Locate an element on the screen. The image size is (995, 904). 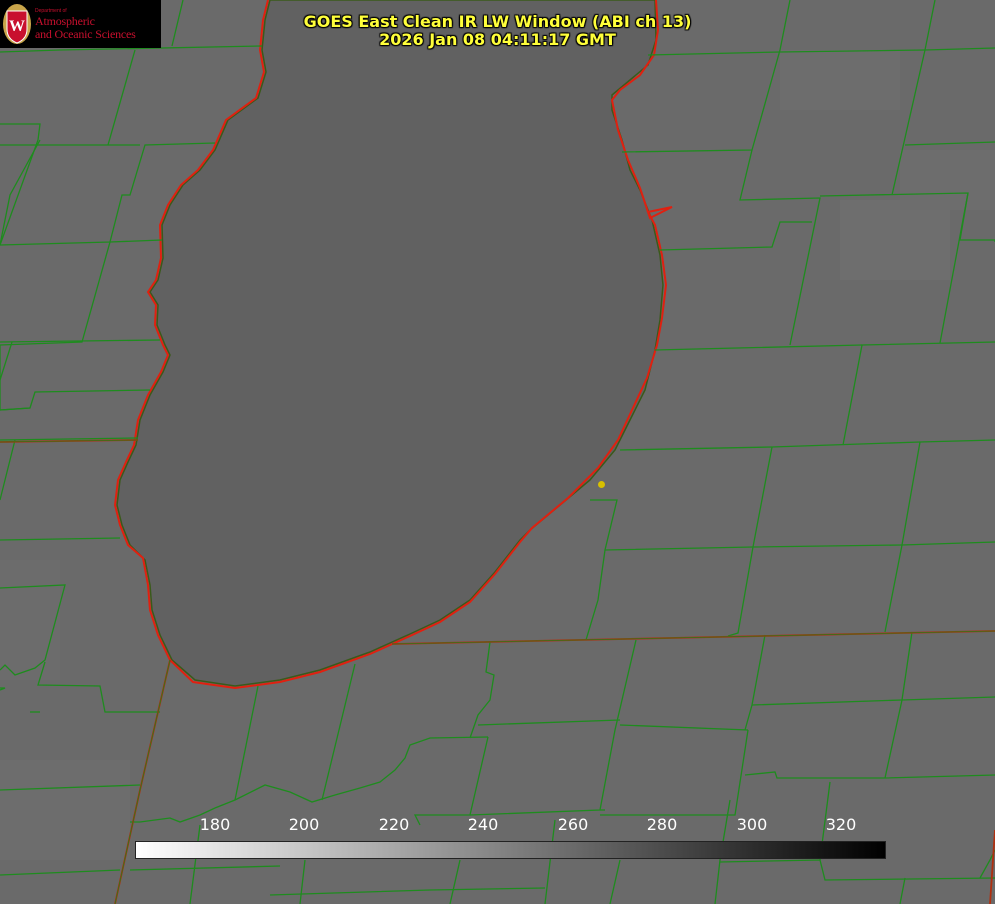
colorbar-tick-label: 200 is located at coordinates (304, 824).